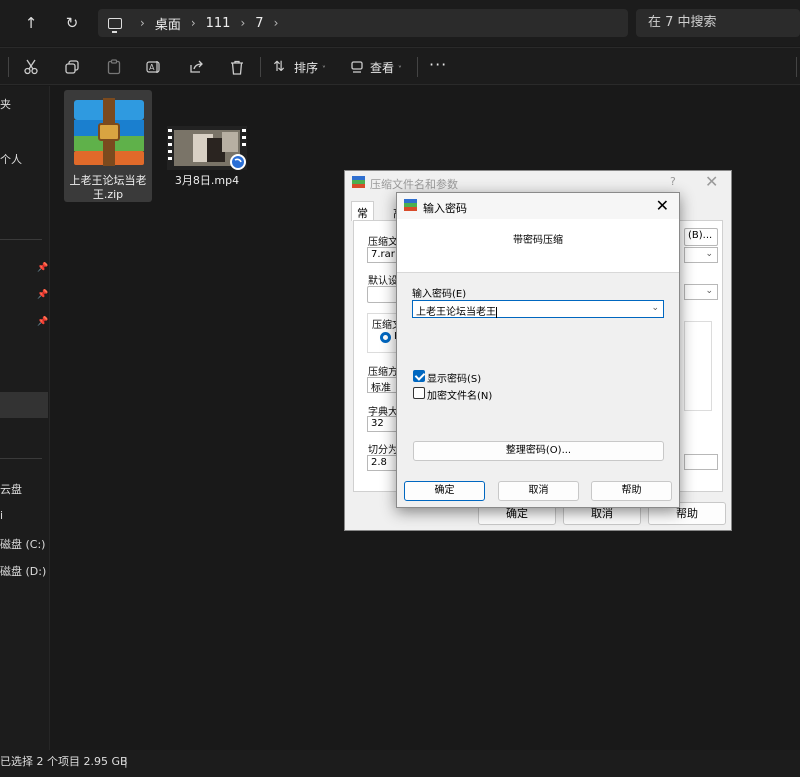 The image size is (800, 777). I want to click on sidebar-item-drive-c: 磁盘 (C:), so click(22, 544).